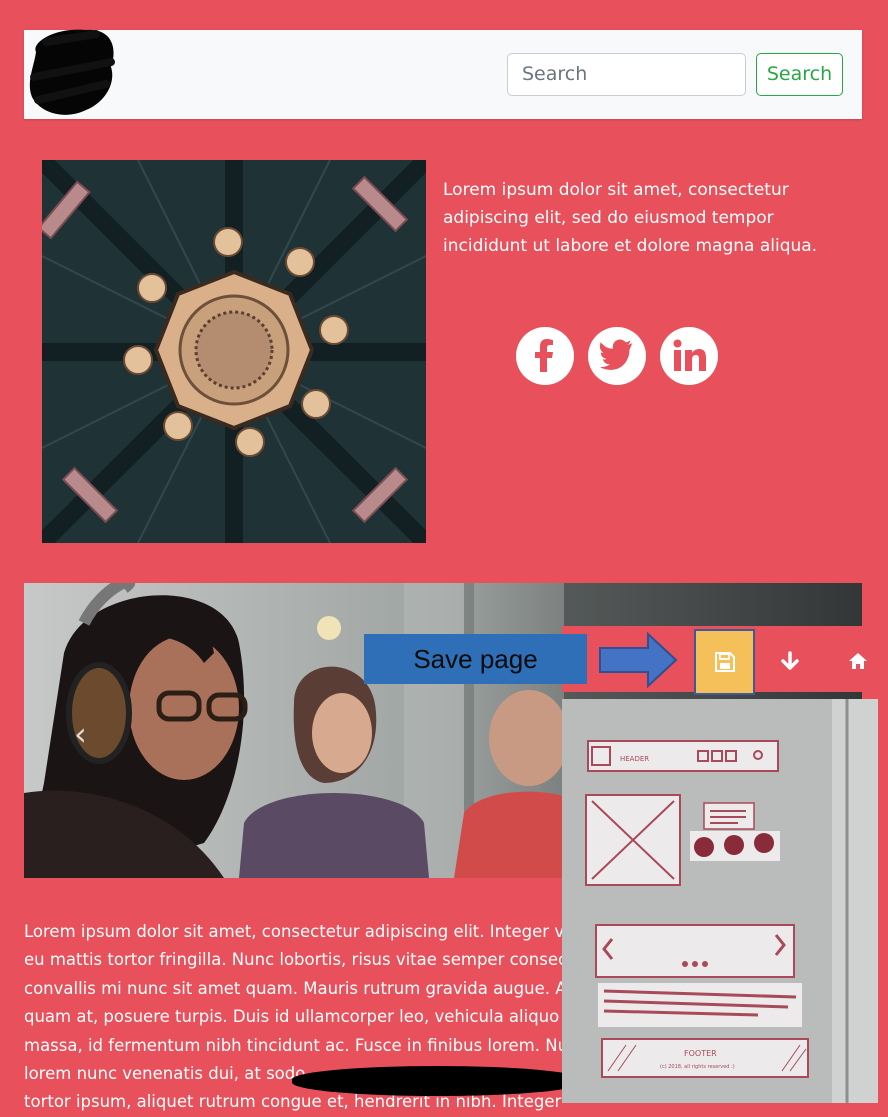 Image resolution: width=888 pixels, height=1117 pixels. What do you see at coordinates (437, 1081) in the screenshot?
I see `redaction-mark` at bounding box center [437, 1081].